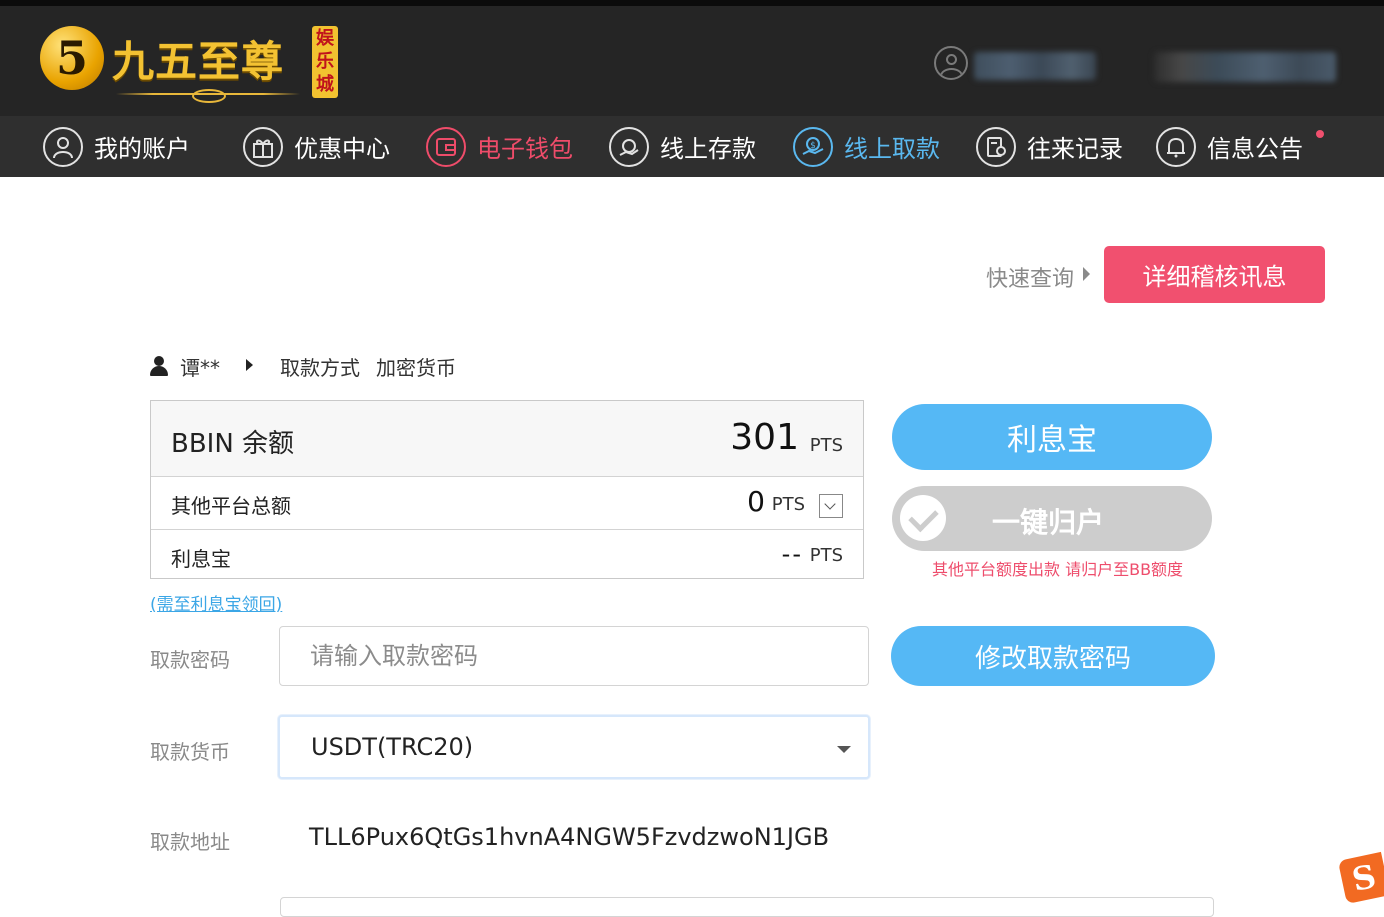  What do you see at coordinates (1030, 277) in the screenshot?
I see `quick-query-link: 快速查询` at bounding box center [1030, 277].